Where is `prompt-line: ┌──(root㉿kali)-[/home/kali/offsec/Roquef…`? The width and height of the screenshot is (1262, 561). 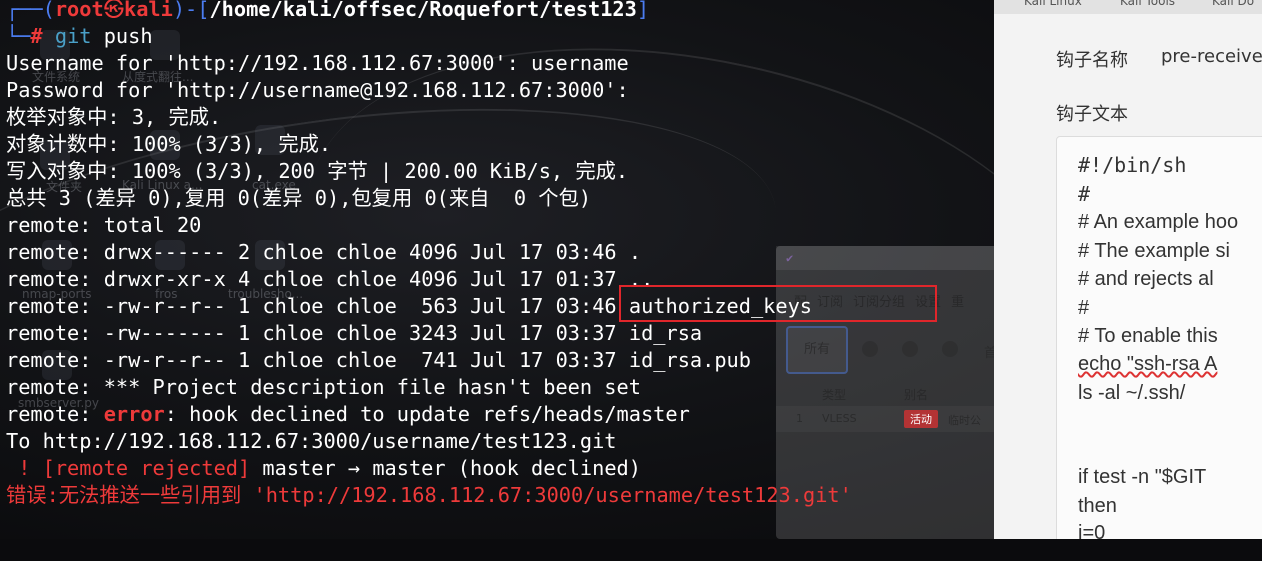
prompt-line: ┌──(root㉿kali)-[/home/kali/offsec/Roquef… is located at coordinates (327, 11).